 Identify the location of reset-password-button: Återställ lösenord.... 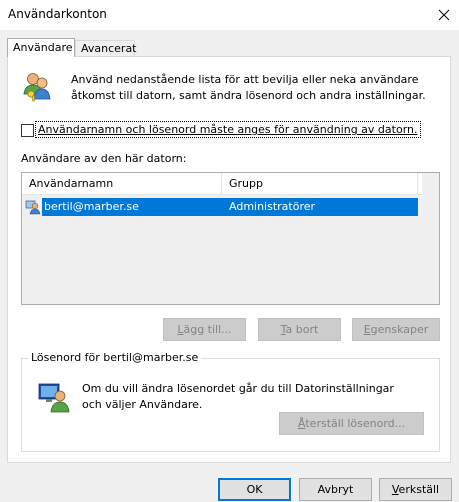
(351, 423).